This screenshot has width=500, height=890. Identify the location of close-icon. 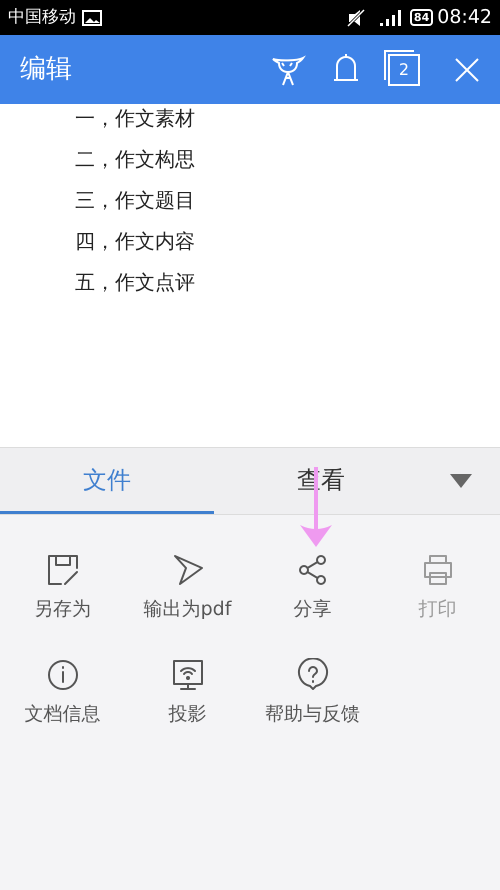
(467, 69).